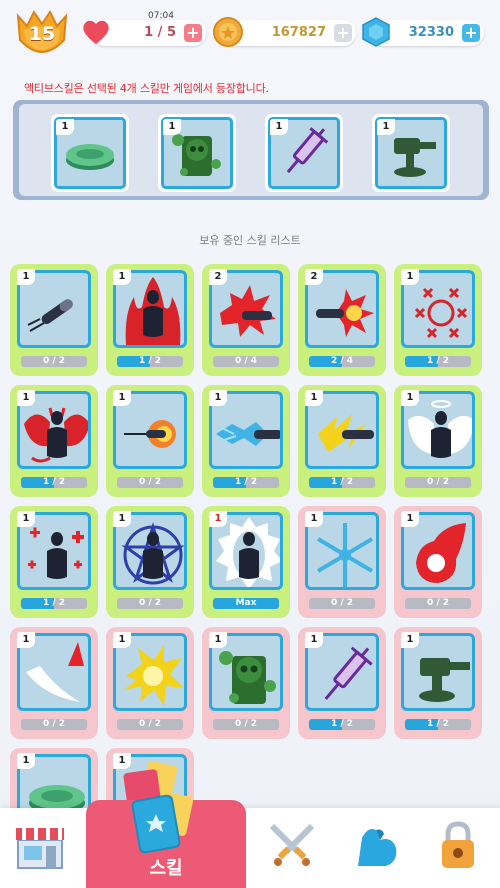 The width and height of the screenshot is (500, 888). Describe the element at coordinates (471, 33) in the screenshot. I see `add-gems-button: +` at that location.